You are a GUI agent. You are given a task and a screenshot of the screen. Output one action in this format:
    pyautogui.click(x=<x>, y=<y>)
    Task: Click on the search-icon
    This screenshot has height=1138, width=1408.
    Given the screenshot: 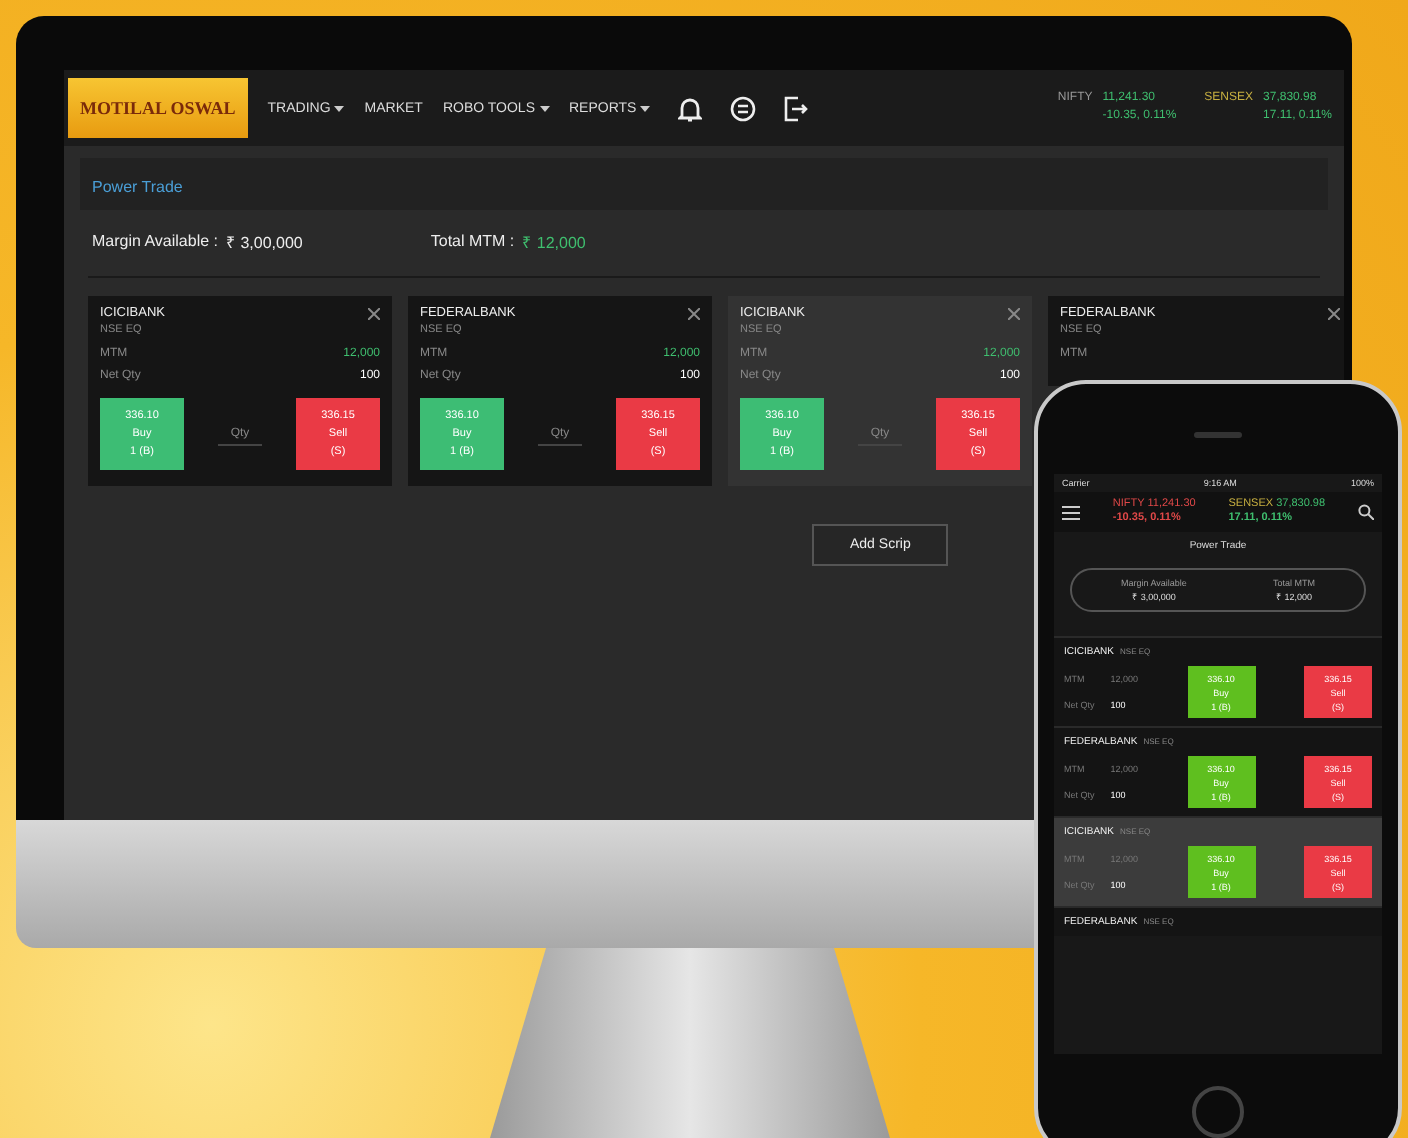 What is the action you would take?
    pyautogui.click(x=1365, y=512)
    